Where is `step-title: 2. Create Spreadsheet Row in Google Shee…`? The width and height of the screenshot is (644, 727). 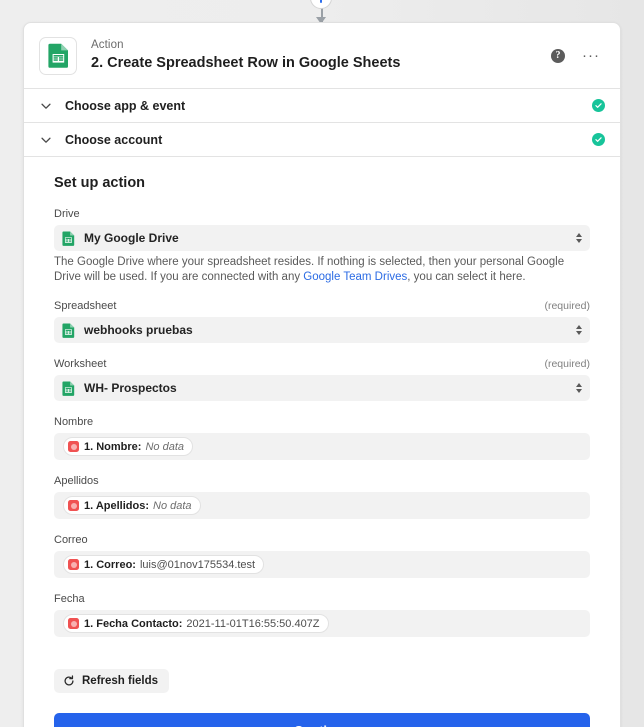 step-title: 2. Create Spreadsheet Row in Google Shee… is located at coordinates (246, 63).